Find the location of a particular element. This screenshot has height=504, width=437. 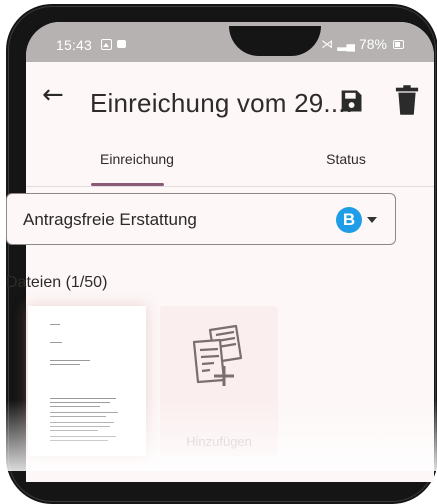

tab-status: Status is located at coordinates (346, 159).